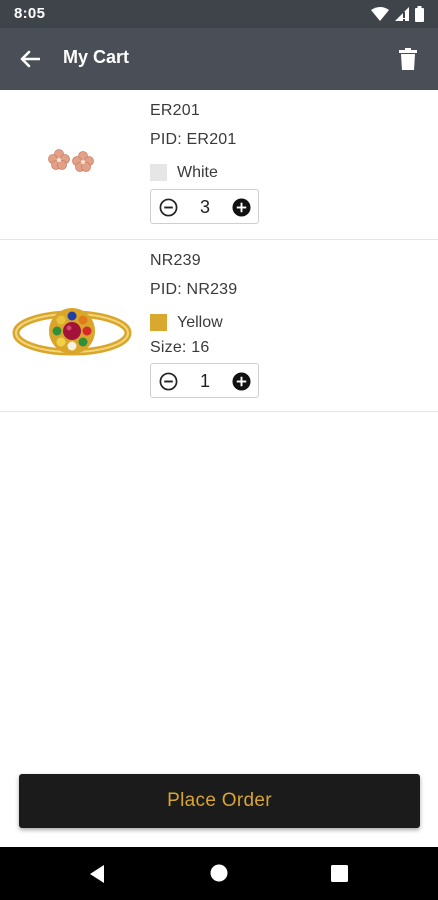 This screenshot has height=900, width=438. What do you see at coordinates (175, 110) in the screenshot?
I see `item-name: ER201` at bounding box center [175, 110].